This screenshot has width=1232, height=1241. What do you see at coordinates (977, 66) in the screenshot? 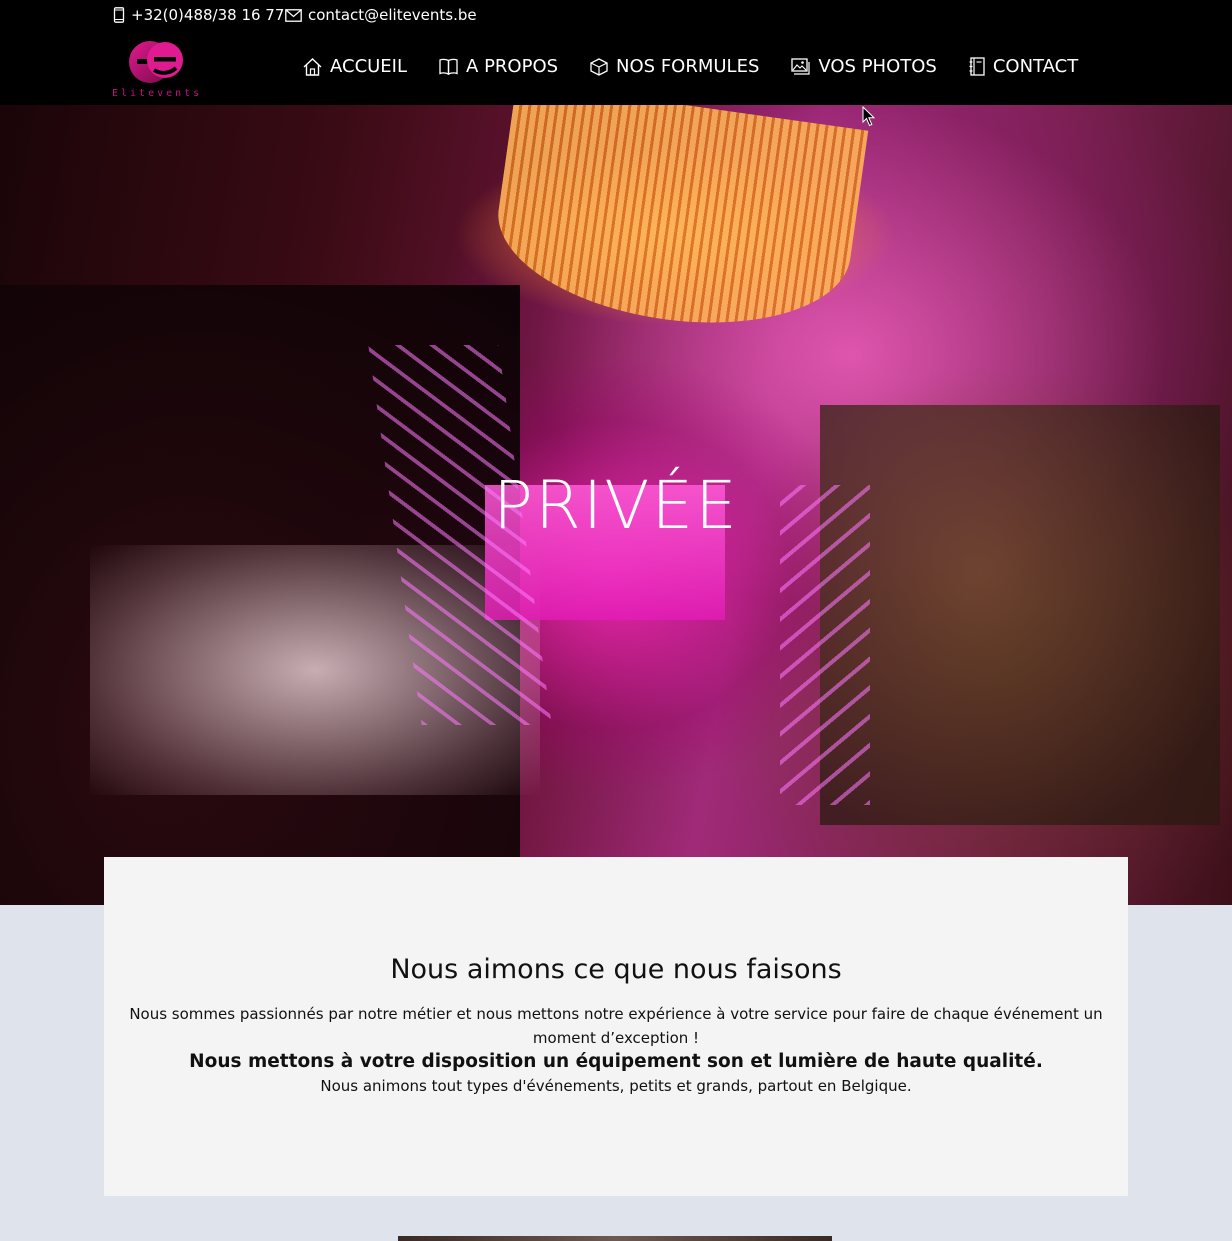
I see `notebook-icon` at bounding box center [977, 66].